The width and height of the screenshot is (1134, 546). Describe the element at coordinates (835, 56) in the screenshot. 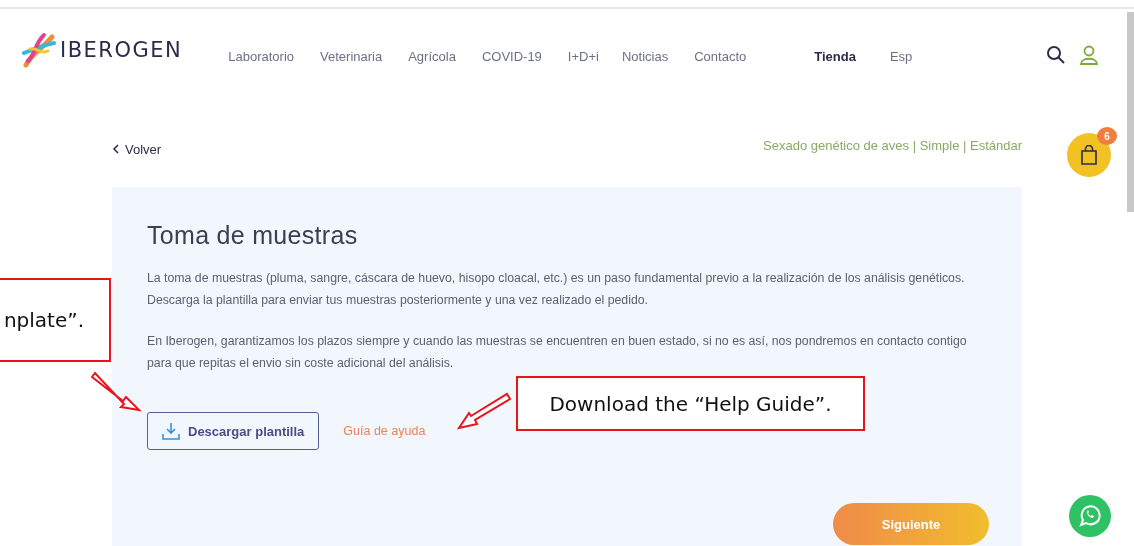

I see `nav-link: Tienda` at that location.